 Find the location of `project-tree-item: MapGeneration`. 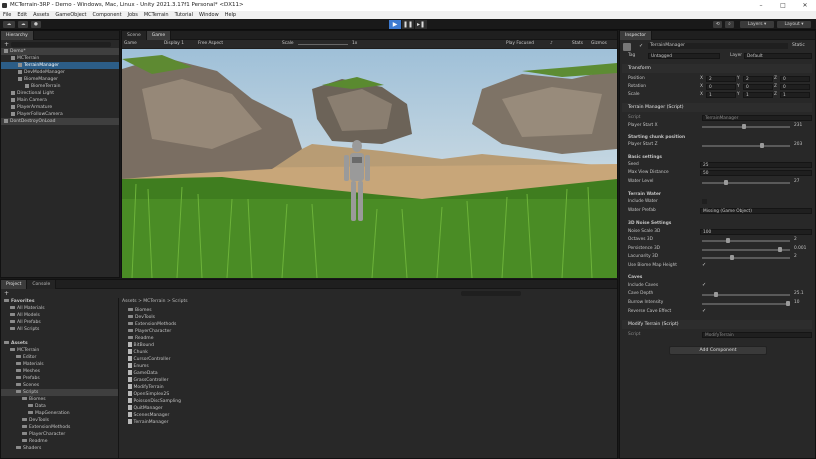

project-tree-item: MapGeneration is located at coordinates (59, 413).